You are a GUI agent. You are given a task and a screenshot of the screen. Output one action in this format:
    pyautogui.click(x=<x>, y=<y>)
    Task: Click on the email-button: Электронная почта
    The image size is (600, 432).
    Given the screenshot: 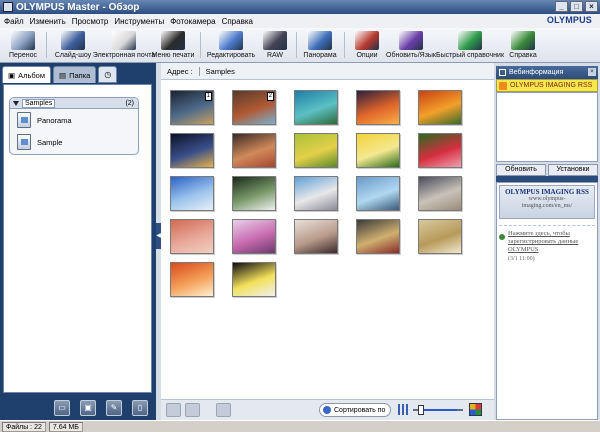 What is the action you would take?
    pyautogui.click(x=124, y=45)
    